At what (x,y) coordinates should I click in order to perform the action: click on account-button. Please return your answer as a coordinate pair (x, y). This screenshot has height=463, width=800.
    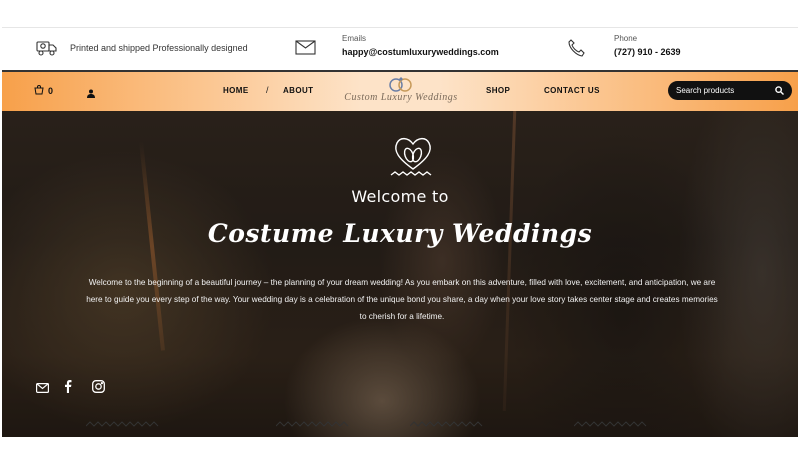
    Looking at the image, I should click on (91, 94).